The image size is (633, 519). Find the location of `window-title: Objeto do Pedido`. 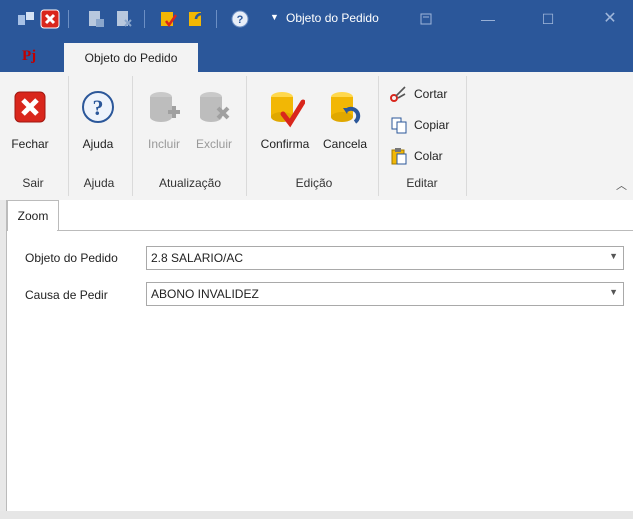

window-title: Objeto do Pedido is located at coordinates (332, 18).